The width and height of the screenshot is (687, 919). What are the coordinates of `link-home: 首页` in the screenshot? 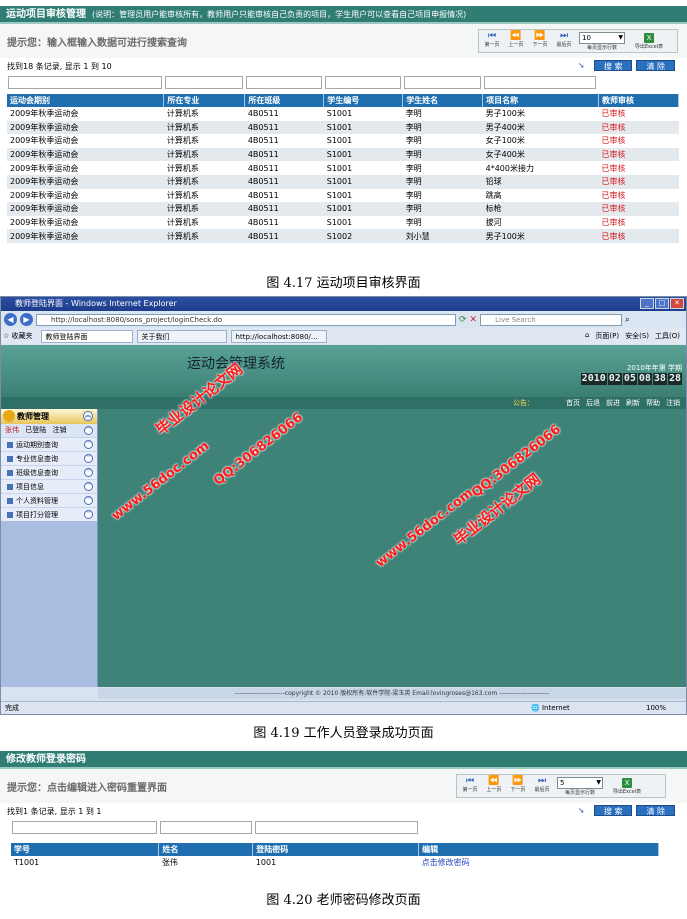 It's located at (573, 403).